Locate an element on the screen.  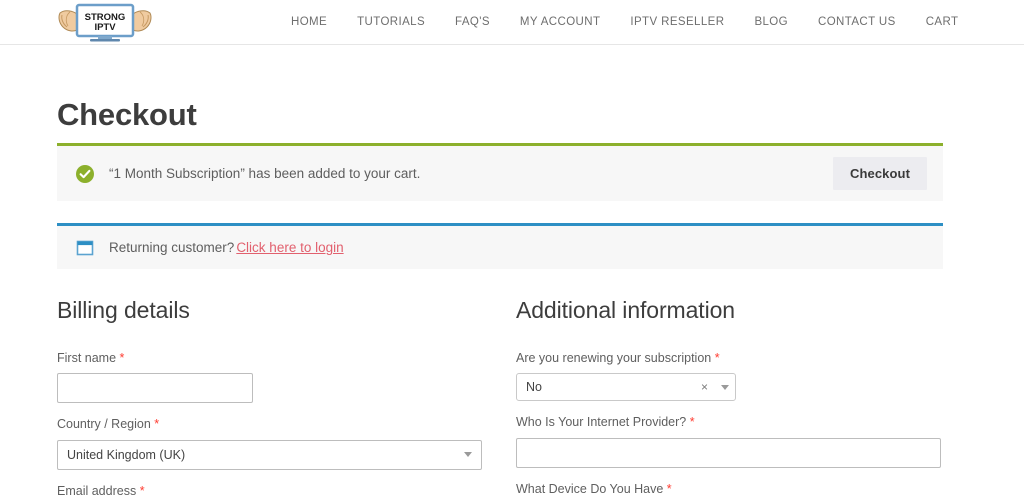
nav-item-home: HOME is located at coordinates (309, 22).